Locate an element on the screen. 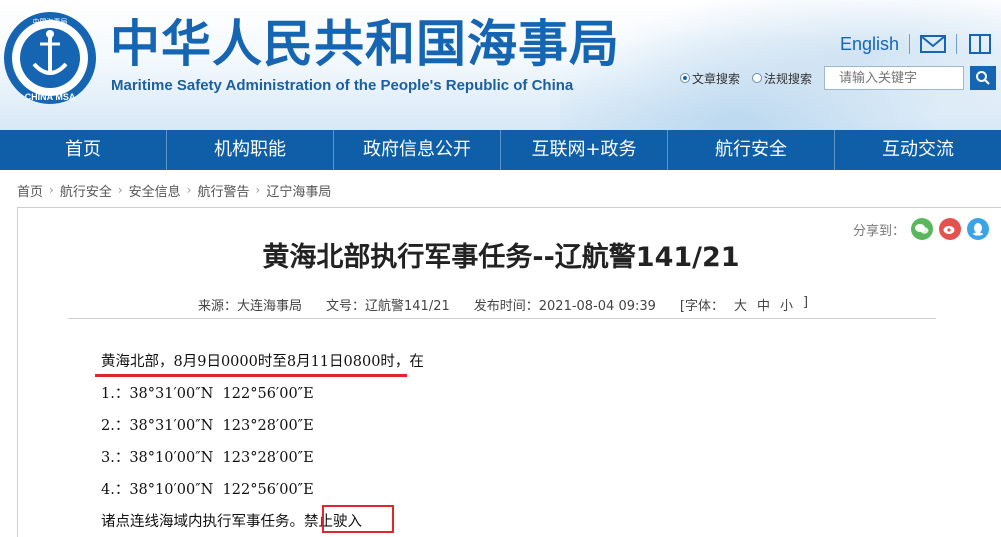 Image resolution: width=1001 pixels, height=537 pixels. book-icon is located at coordinates (980, 44).